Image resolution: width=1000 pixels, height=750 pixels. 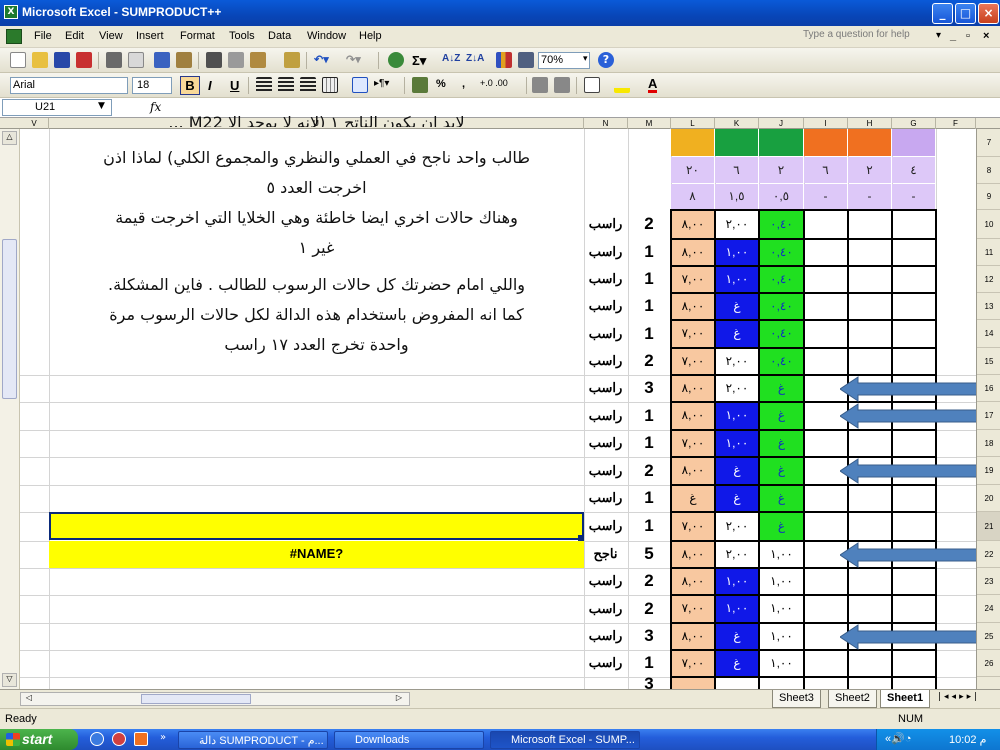 I want to click on vertical-scrollbar: △ ▽, so click(x=10, y=409).